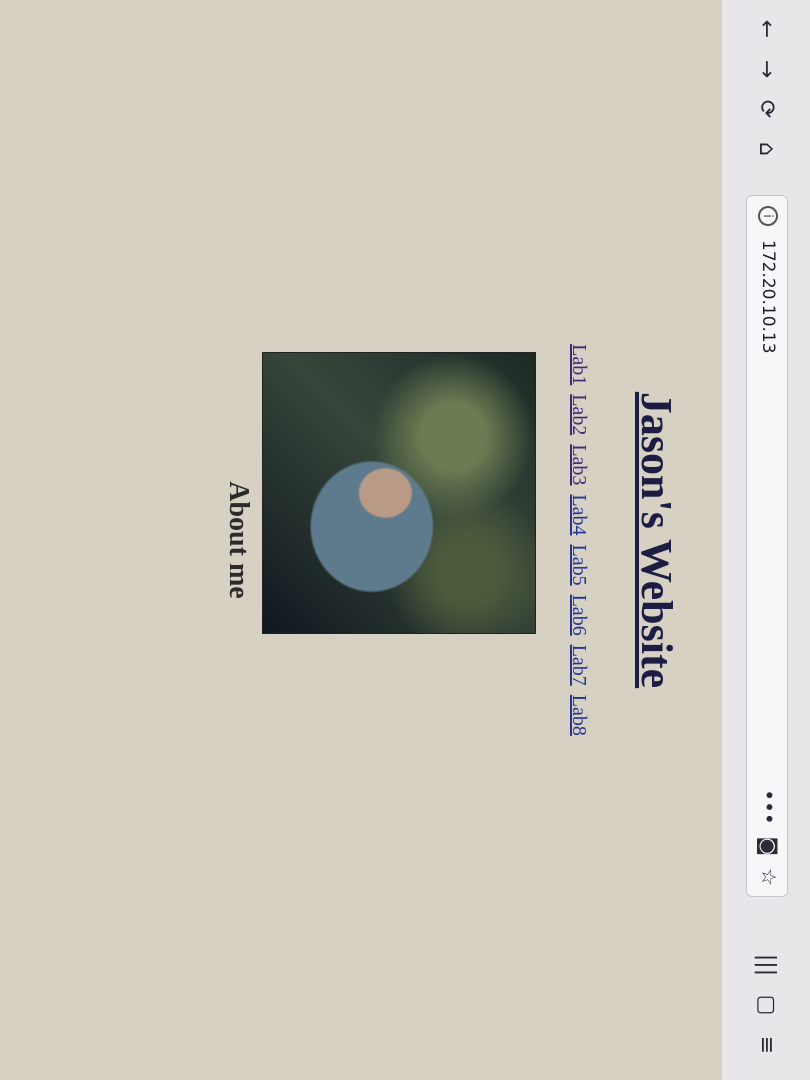  Describe the element at coordinates (578, 540) in the screenshot. I see `lab-nav: Lab1 Lab2 Lab3 Lab4 Lab5 Lab6 Lab7 Lab8` at that location.